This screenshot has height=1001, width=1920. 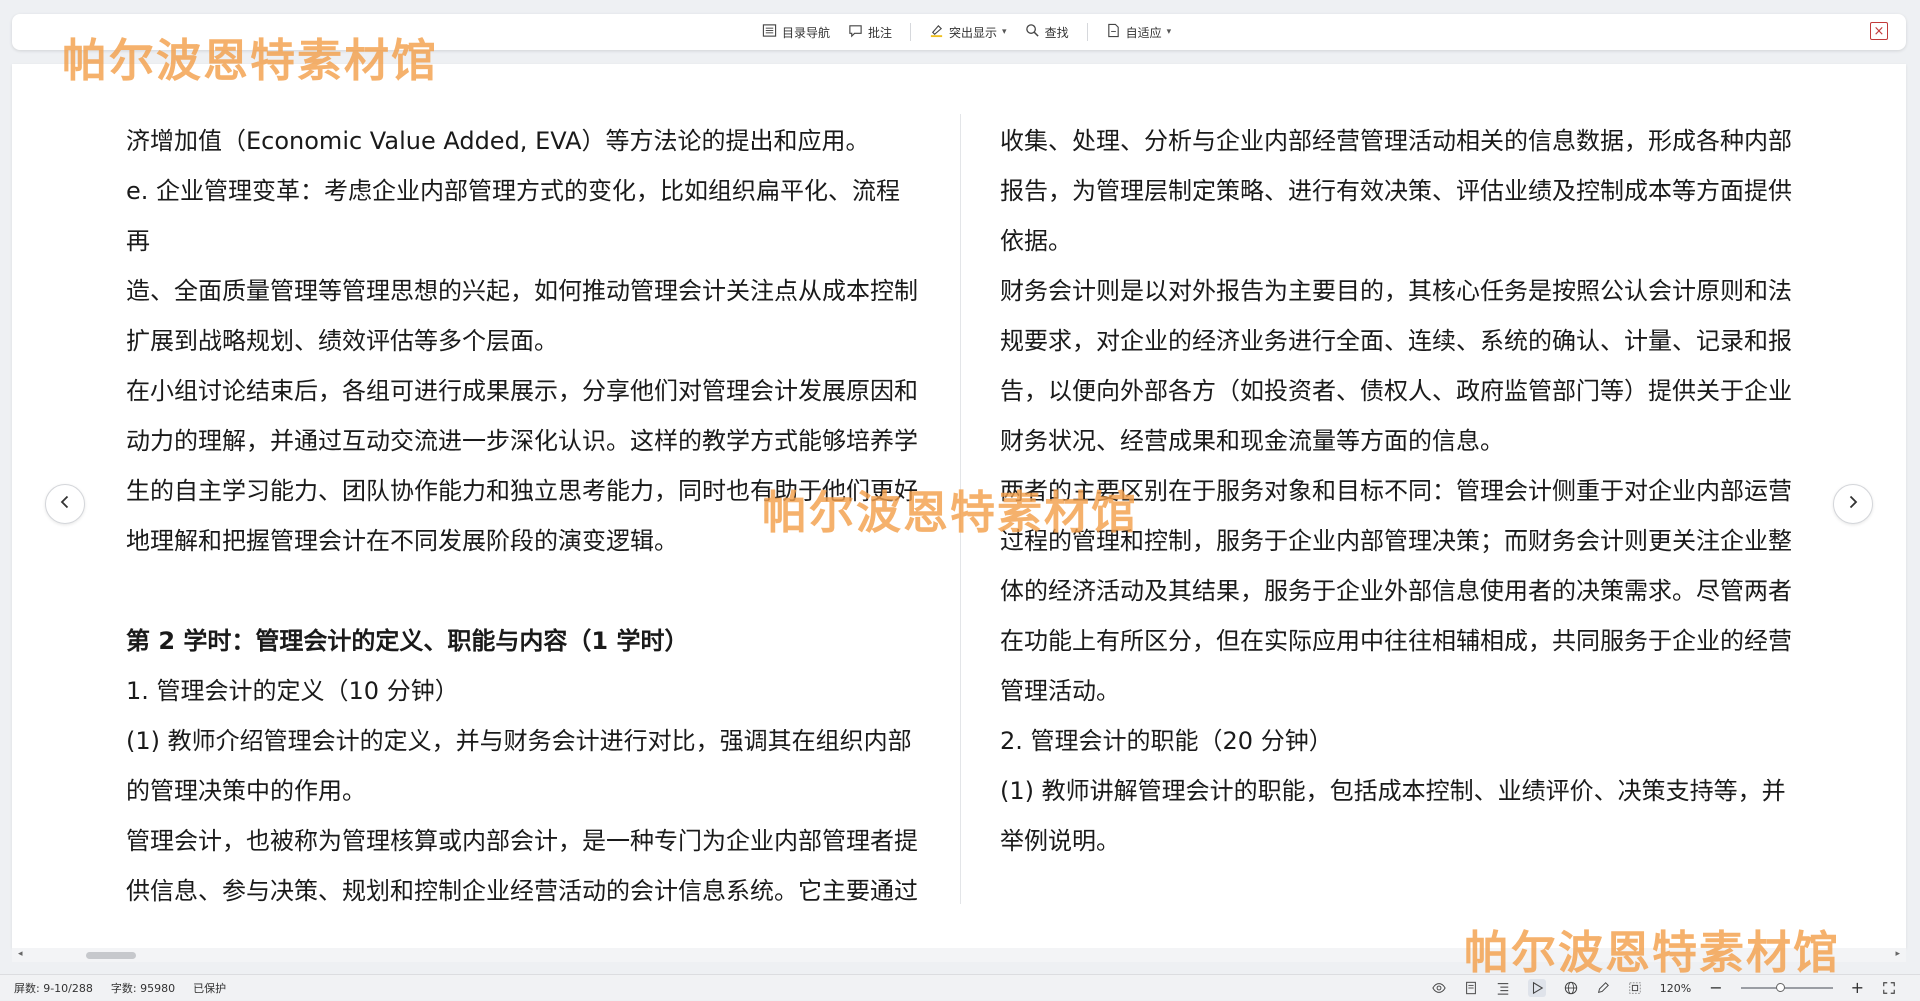 I want to click on next-page-button, so click(x=1853, y=504).